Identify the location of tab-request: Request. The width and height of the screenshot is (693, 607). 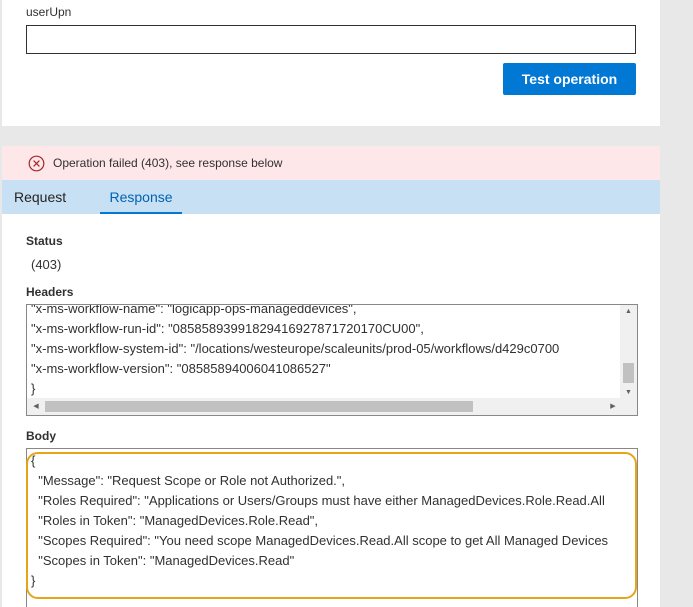
(40, 197).